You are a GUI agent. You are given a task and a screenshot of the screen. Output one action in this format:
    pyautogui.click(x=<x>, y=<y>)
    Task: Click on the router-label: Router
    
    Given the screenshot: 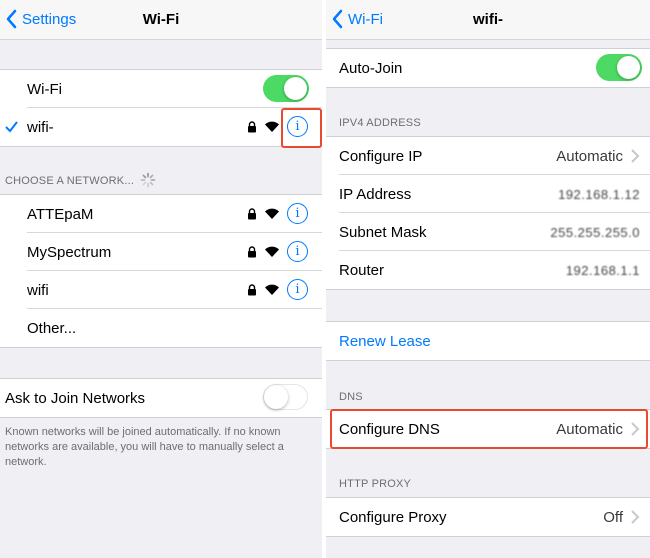 What is the action you would take?
    pyautogui.click(x=362, y=270)
    